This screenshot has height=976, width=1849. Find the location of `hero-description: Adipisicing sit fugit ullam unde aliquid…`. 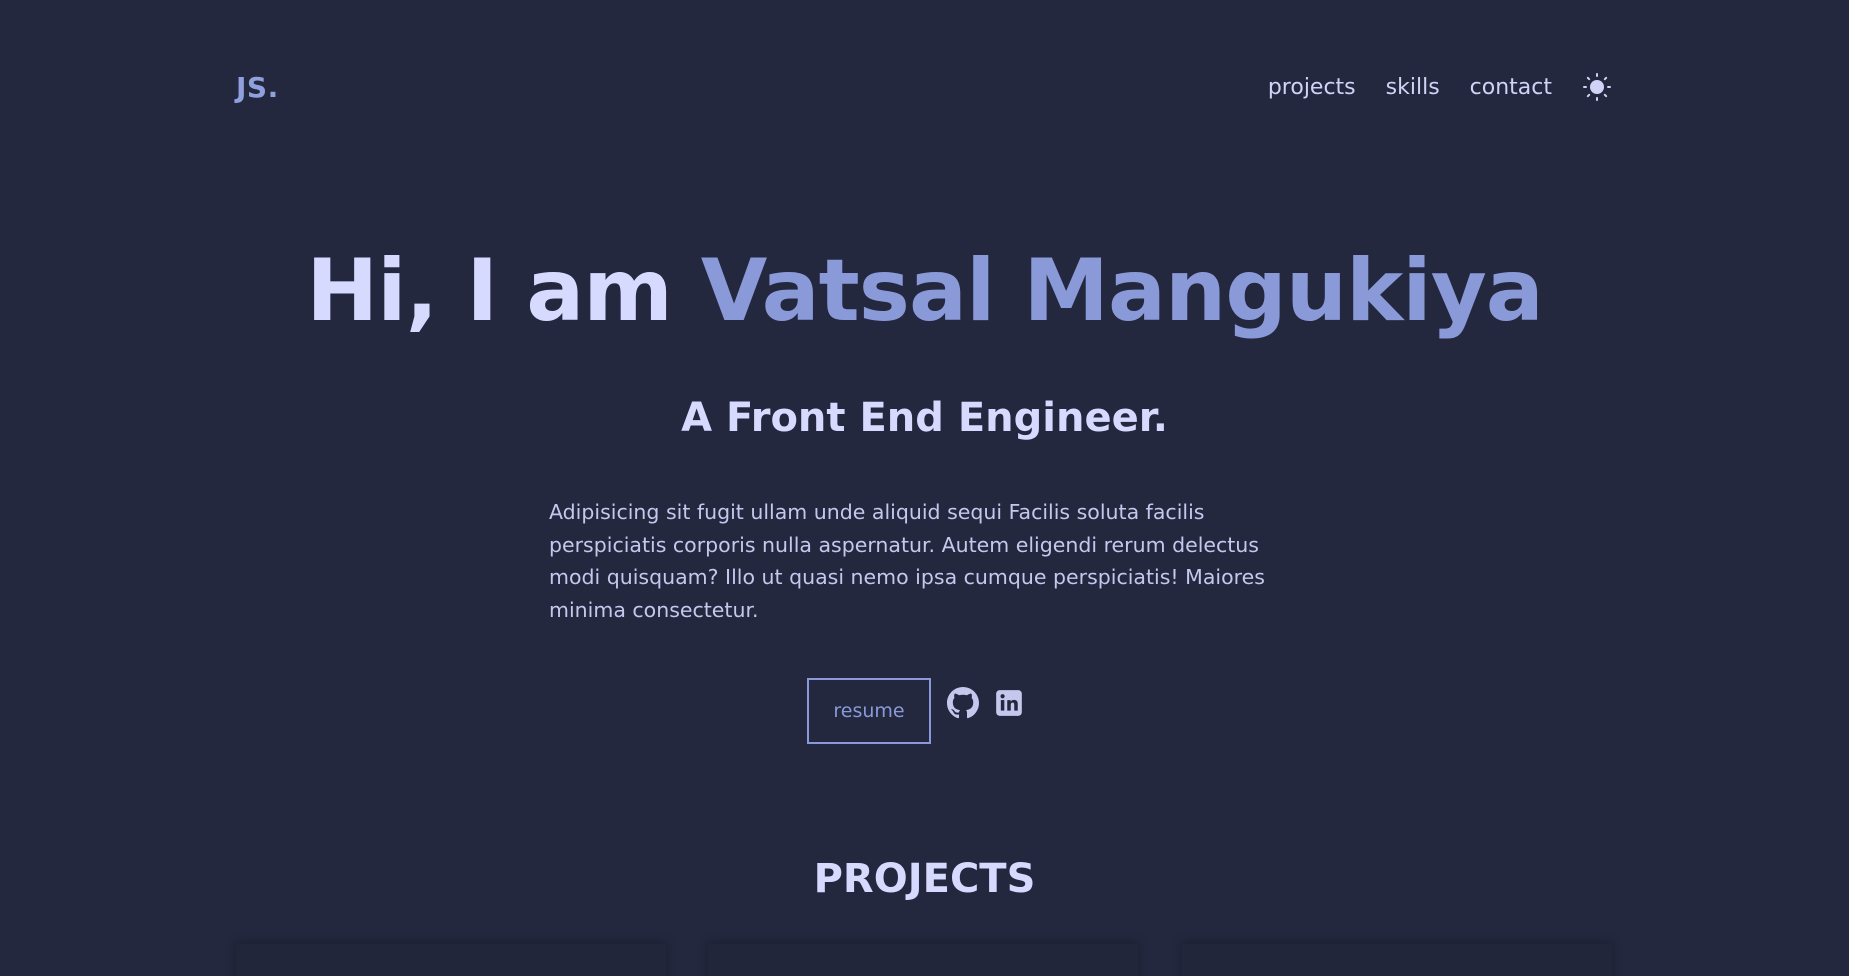

hero-description: Adipisicing sit fugit ullam unde aliquid… is located at coordinates (907, 561).